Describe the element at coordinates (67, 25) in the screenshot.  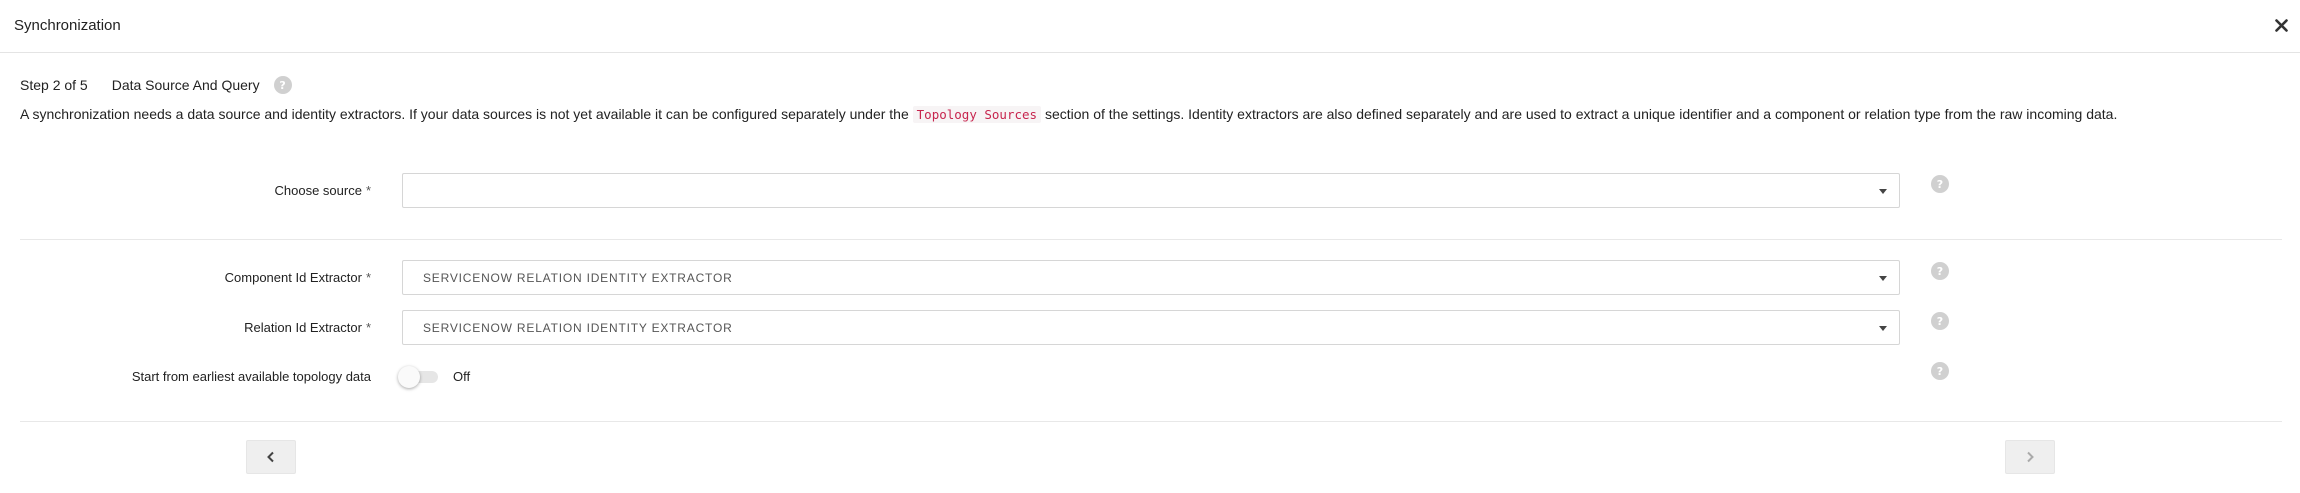
I see `modal-title: Synchronization` at that location.